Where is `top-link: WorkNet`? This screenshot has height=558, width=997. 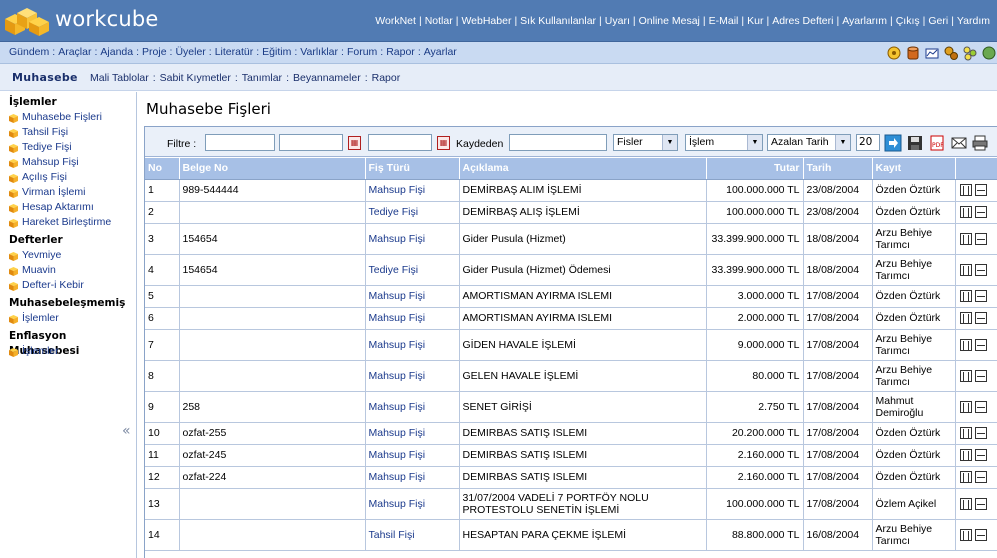
top-link: WorkNet is located at coordinates (395, 21).